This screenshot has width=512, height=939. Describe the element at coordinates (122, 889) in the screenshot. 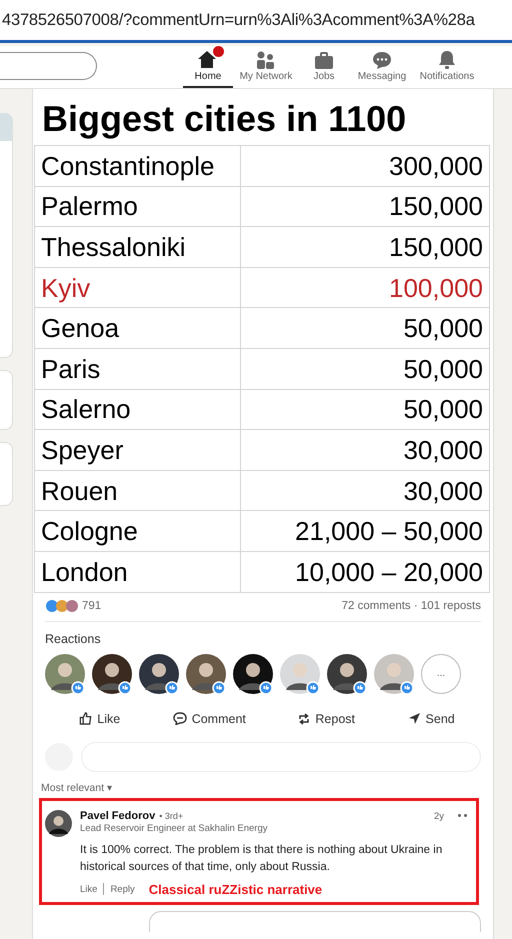

I see `comment-action-link: Reply` at that location.